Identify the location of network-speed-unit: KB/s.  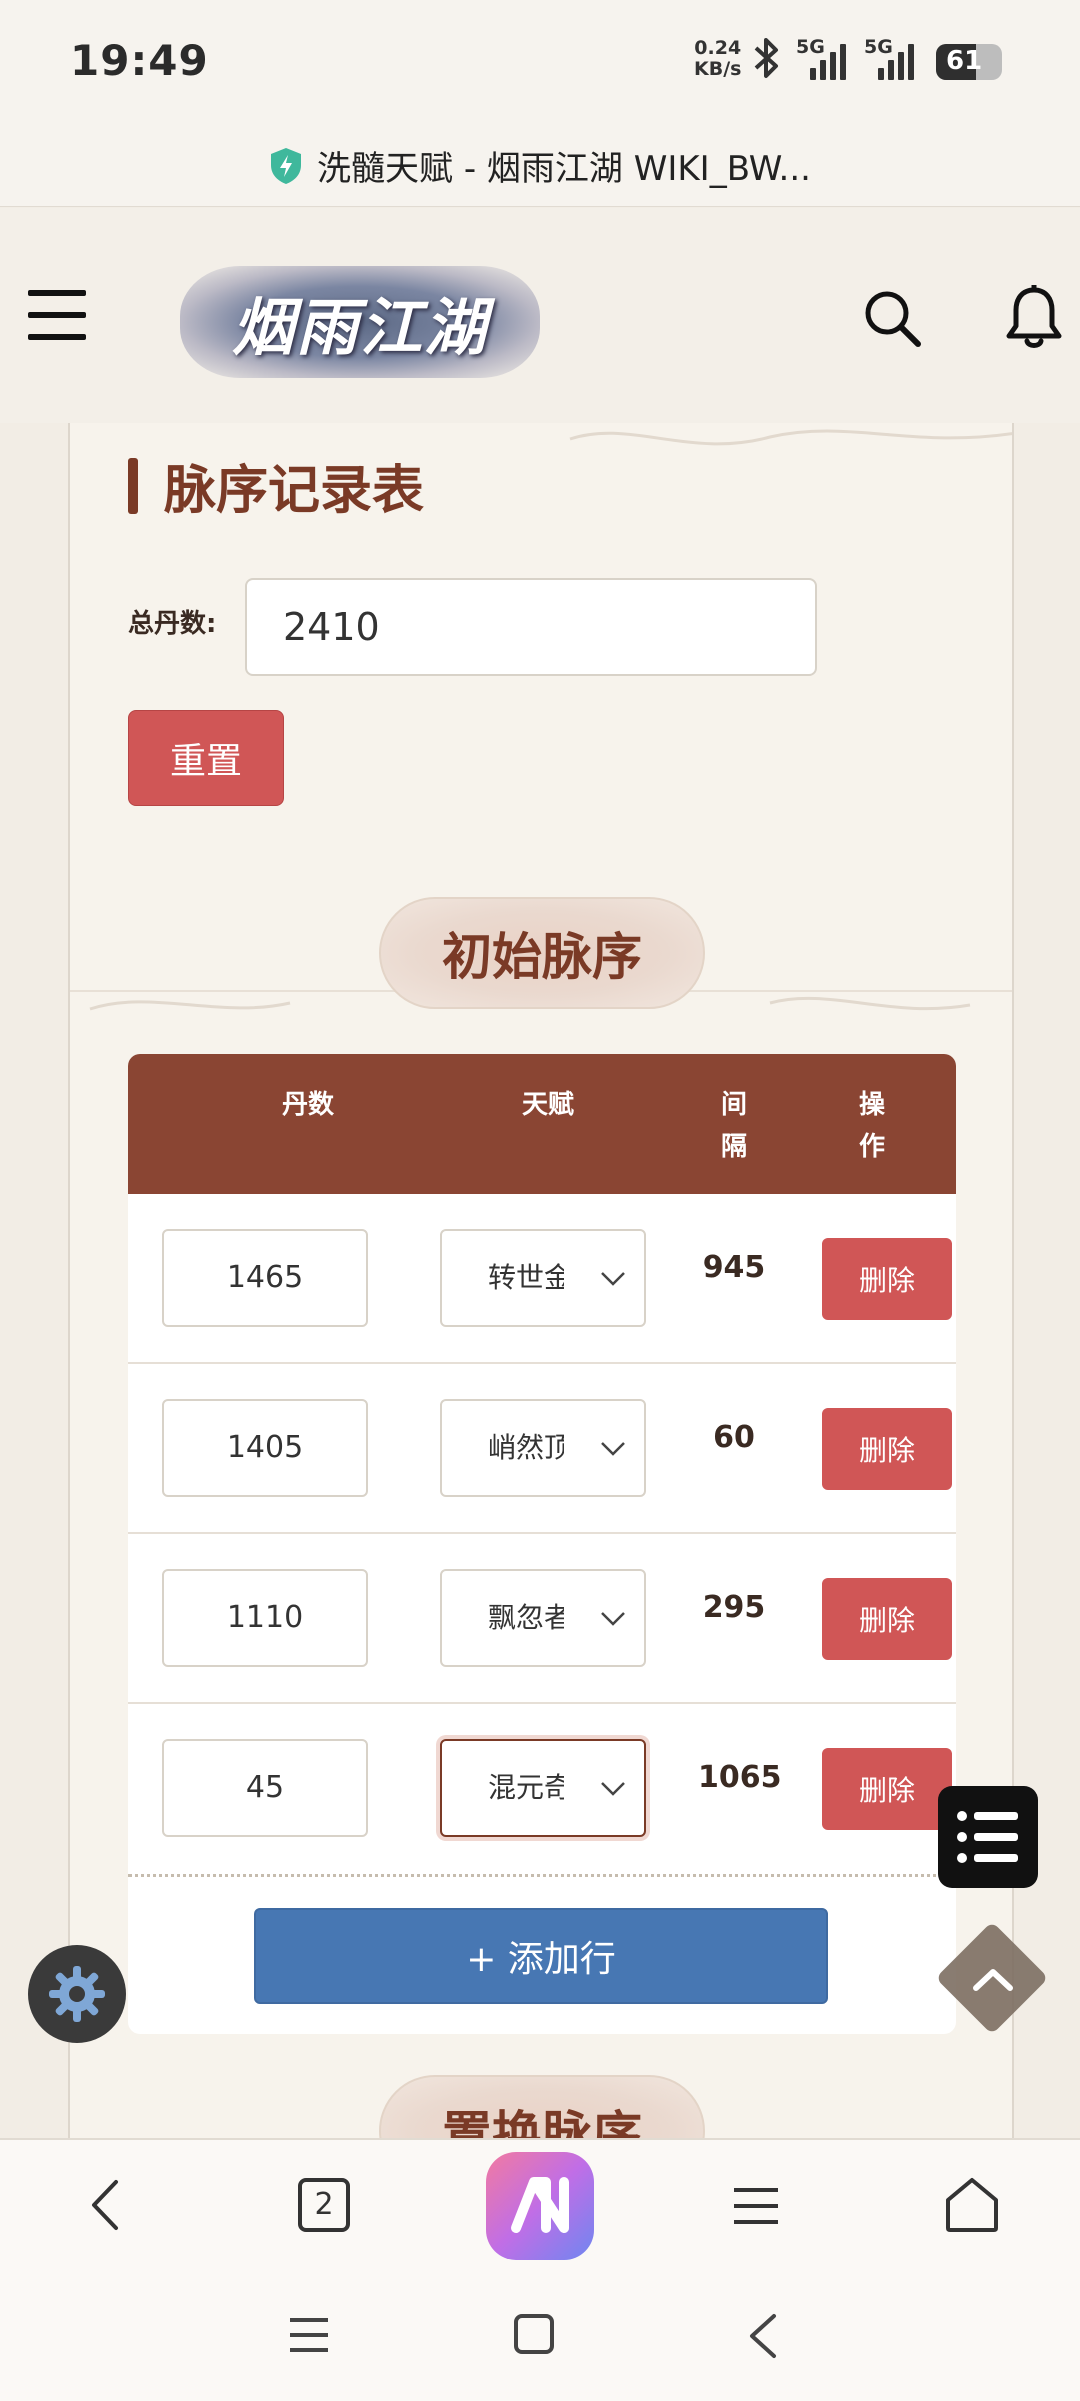
(718, 69).